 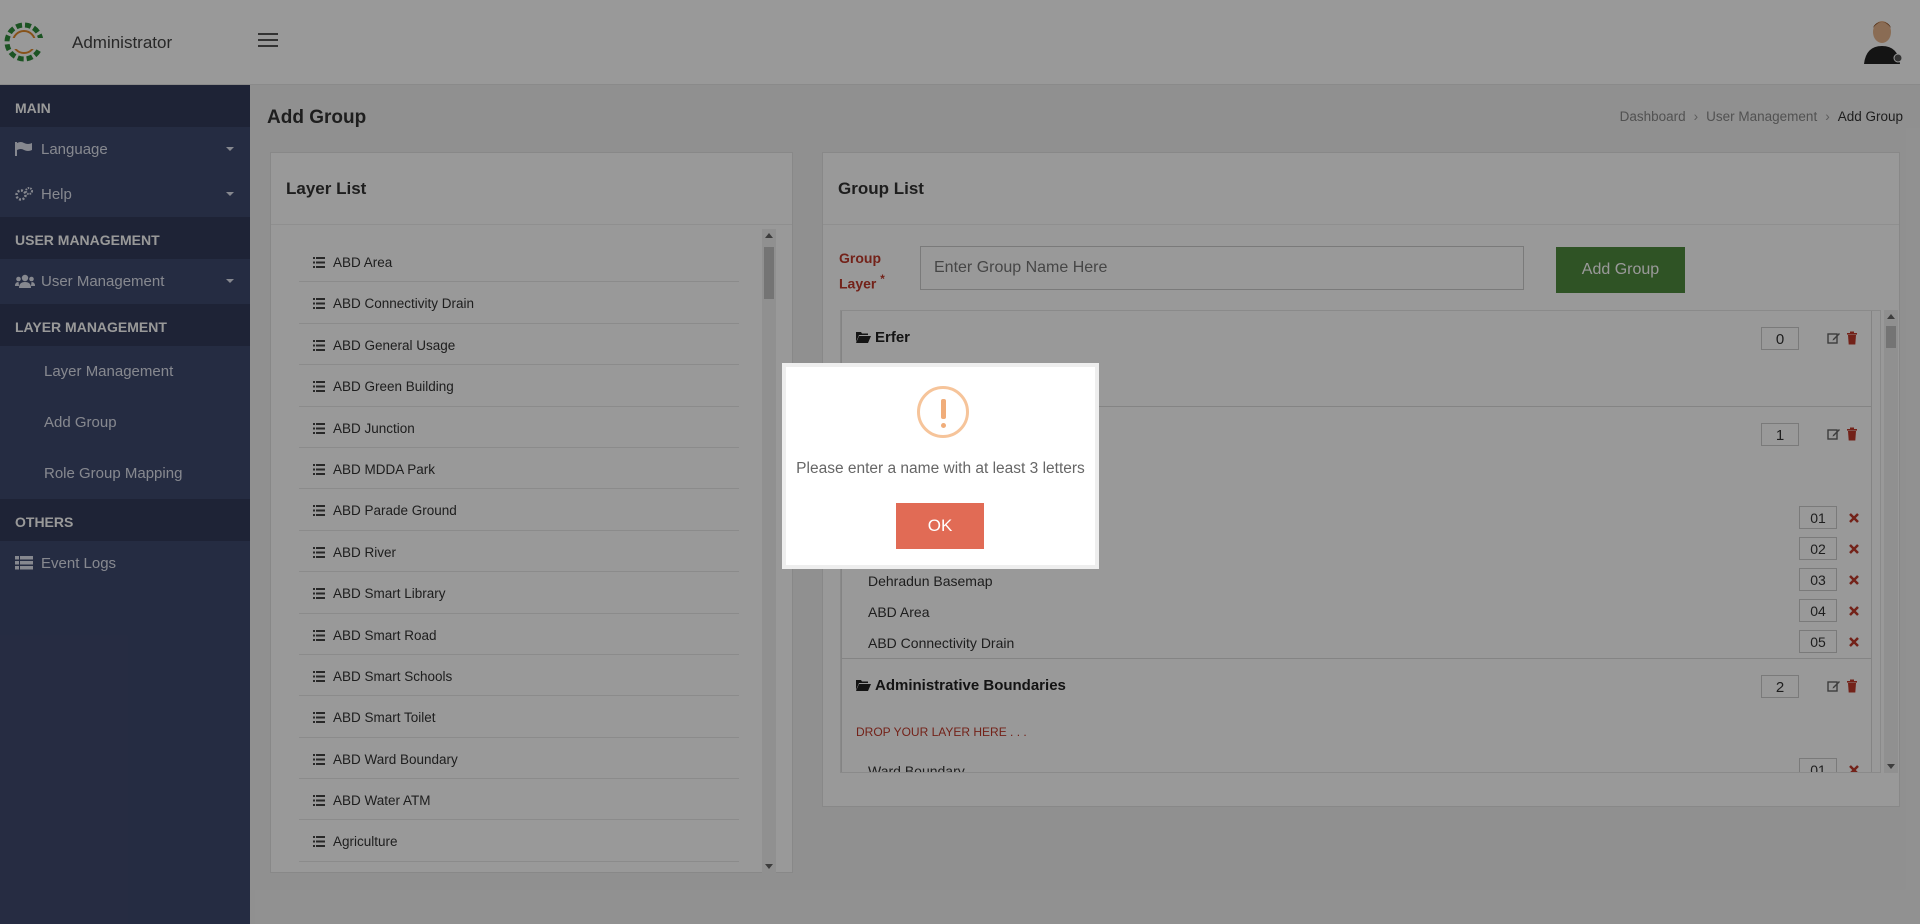 What do you see at coordinates (940, 526) in the screenshot?
I see `ok-button: OK` at bounding box center [940, 526].